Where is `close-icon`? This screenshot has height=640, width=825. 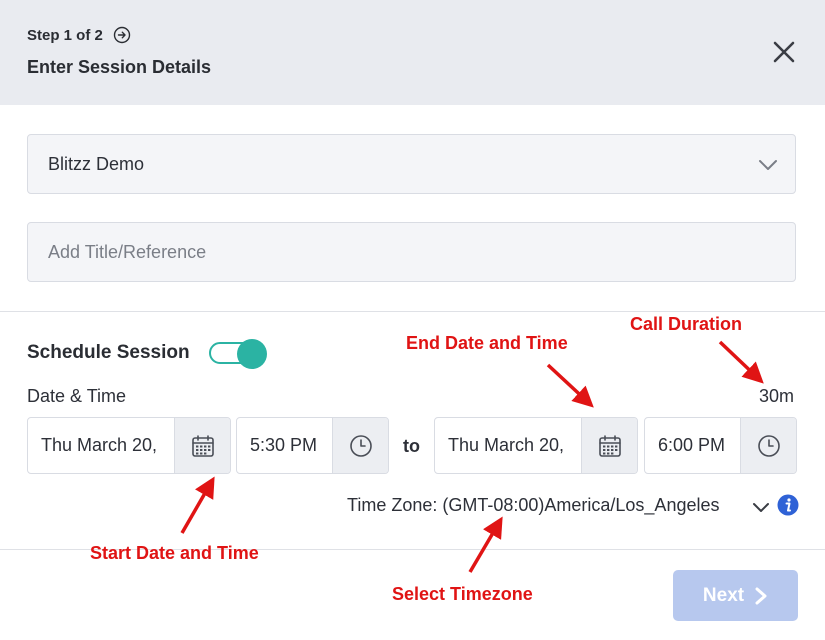 close-icon is located at coordinates (784, 52).